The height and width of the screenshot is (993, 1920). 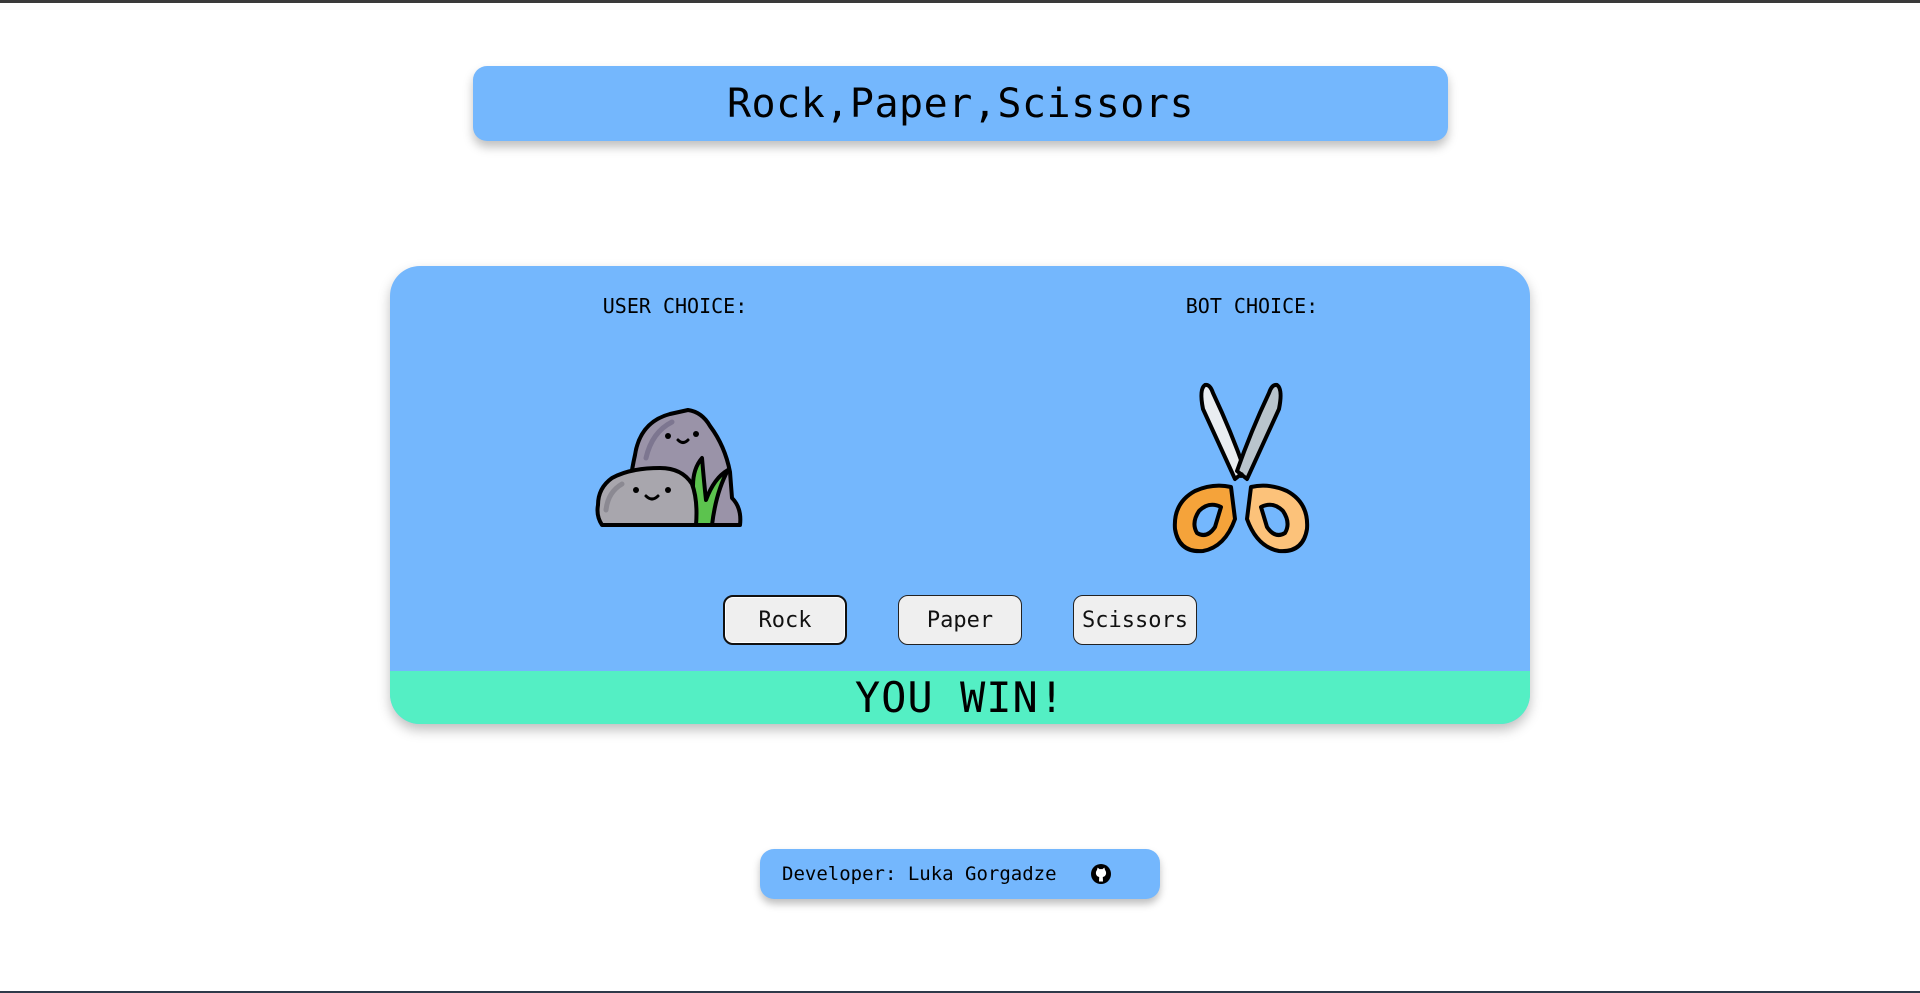 What do you see at coordinates (1252, 306) in the screenshot?
I see `bot-choice-label: BOT CHOICE:` at bounding box center [1252, 306].